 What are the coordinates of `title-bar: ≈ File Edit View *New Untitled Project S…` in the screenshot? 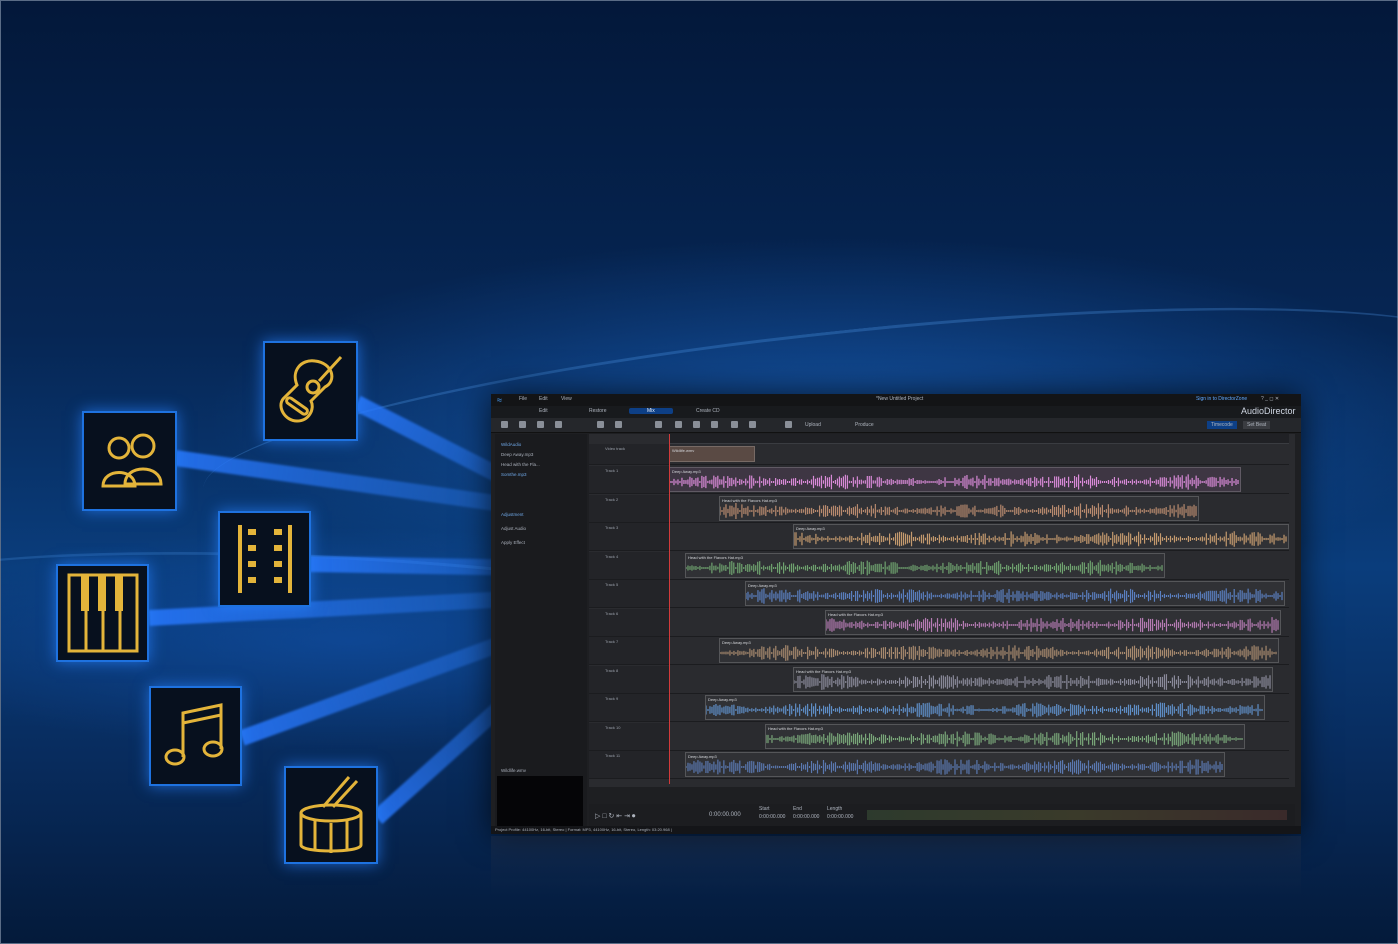 It's located at (896, 400).